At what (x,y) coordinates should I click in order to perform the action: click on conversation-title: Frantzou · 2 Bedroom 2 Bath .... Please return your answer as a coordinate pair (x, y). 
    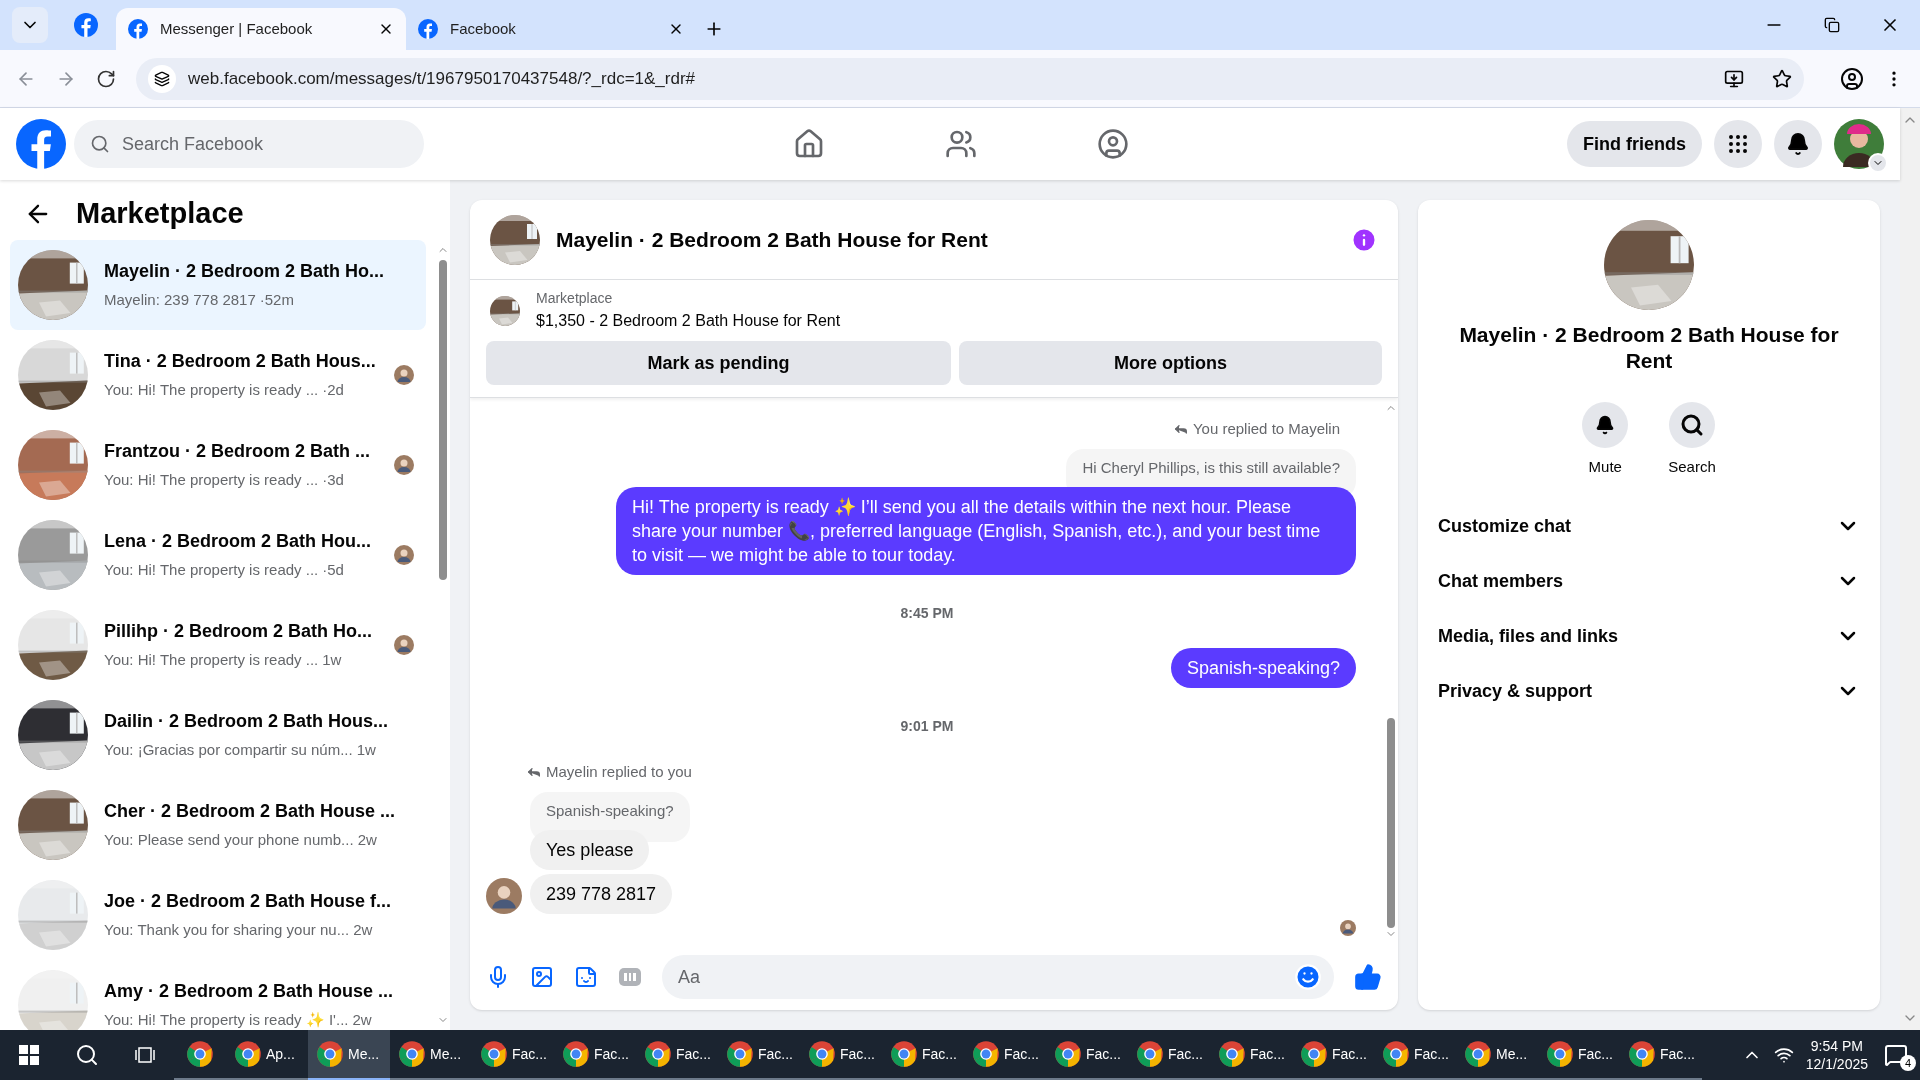
    Looking at the image, I should click on (238, 452).